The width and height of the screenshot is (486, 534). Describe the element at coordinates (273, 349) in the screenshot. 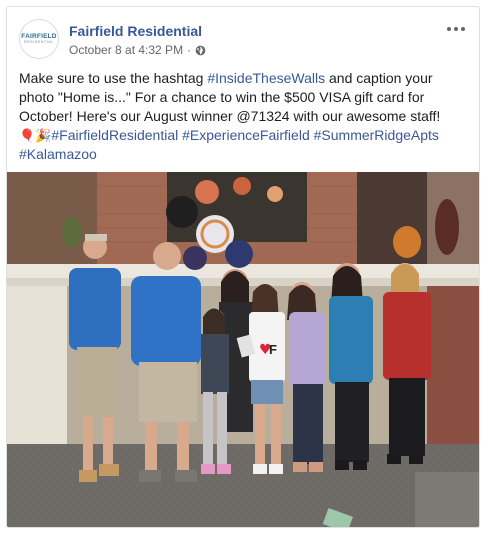

I see `shirt-letter: F` at that location.